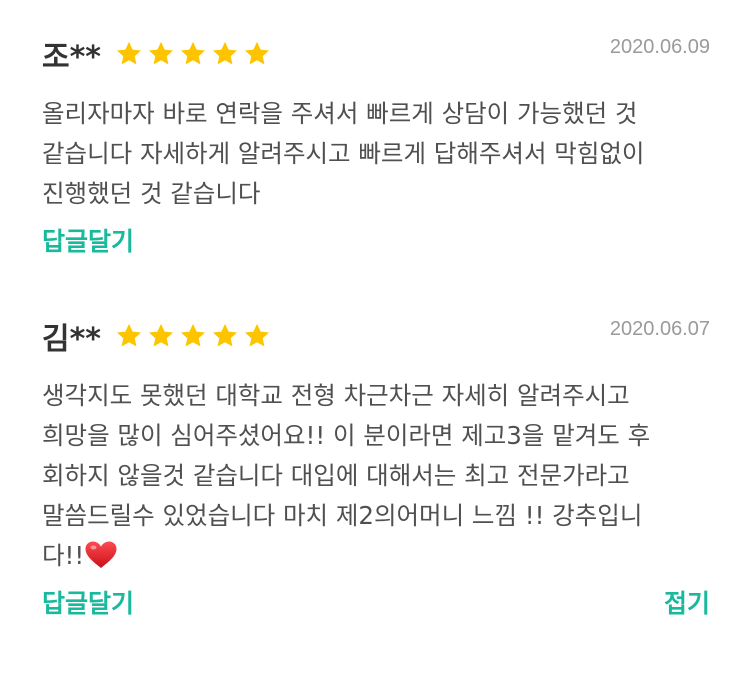 The height and width of the screenshot is (680, 750). I want to click on review-header: 김** 2020.06.07, so click(376, 336).